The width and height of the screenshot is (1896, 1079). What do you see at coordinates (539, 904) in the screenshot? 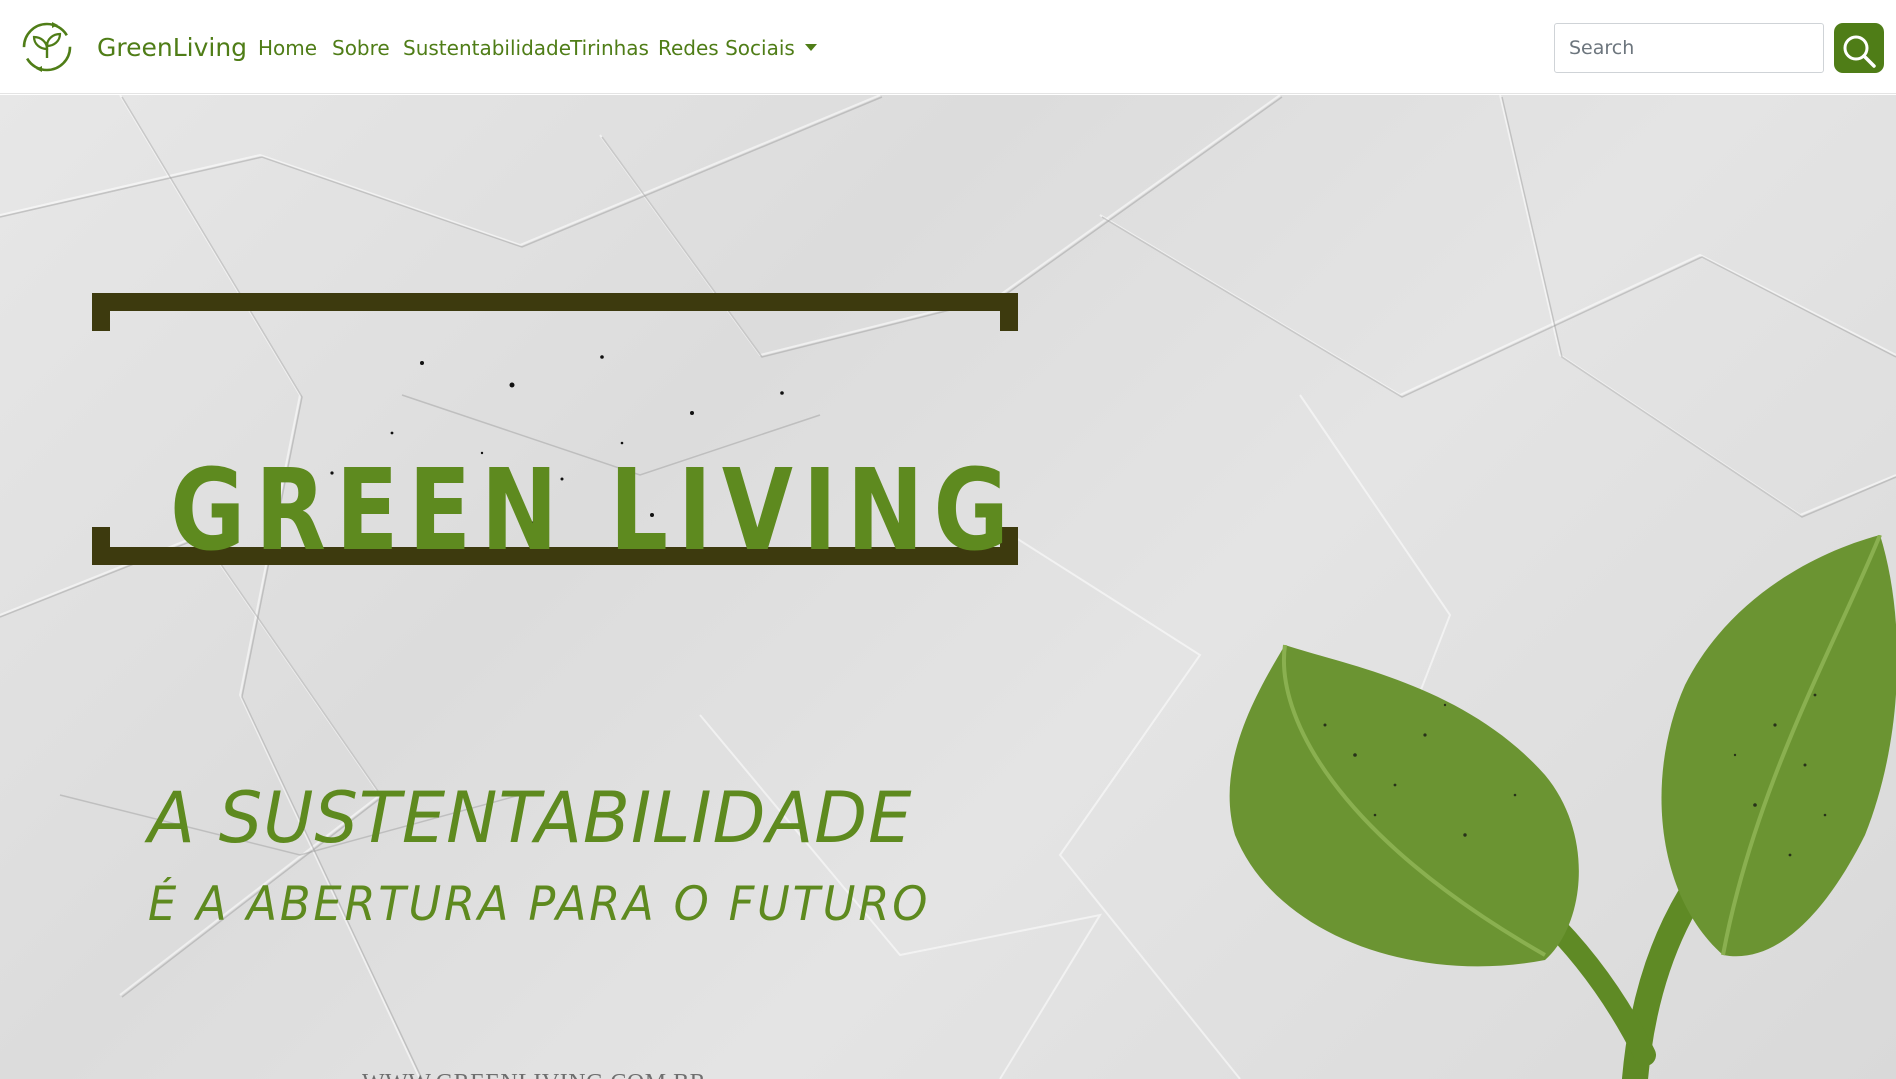
I see `hero-tagline-secondary: É A ABERTURA PARA O FUTURO` at bounding box center [539, 904].